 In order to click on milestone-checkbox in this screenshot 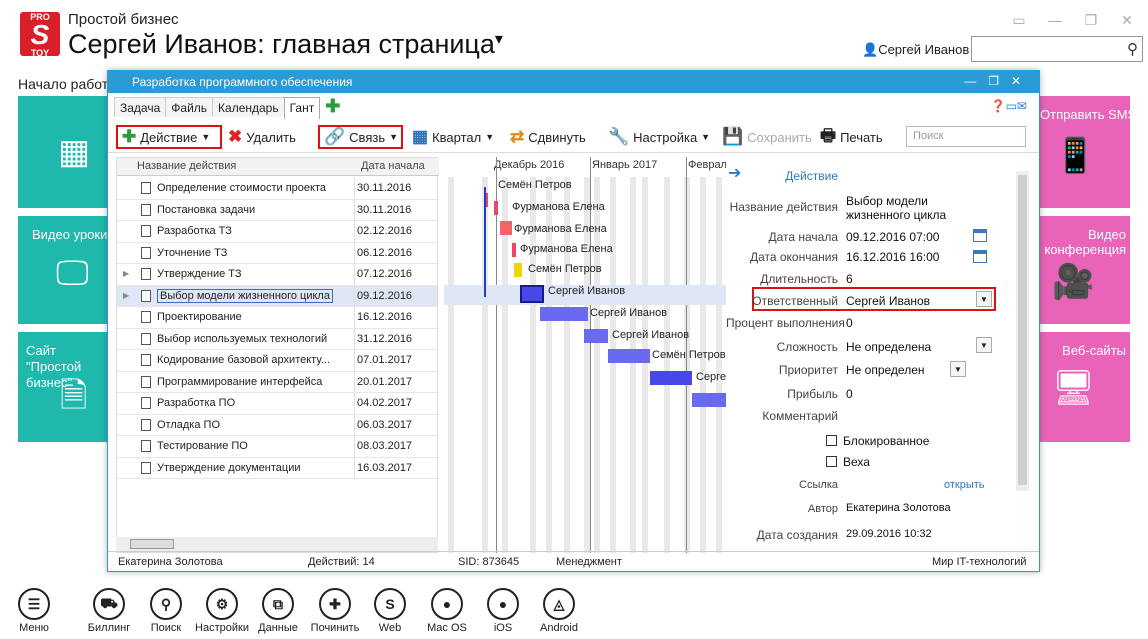, I will do `click(831, 461)`.